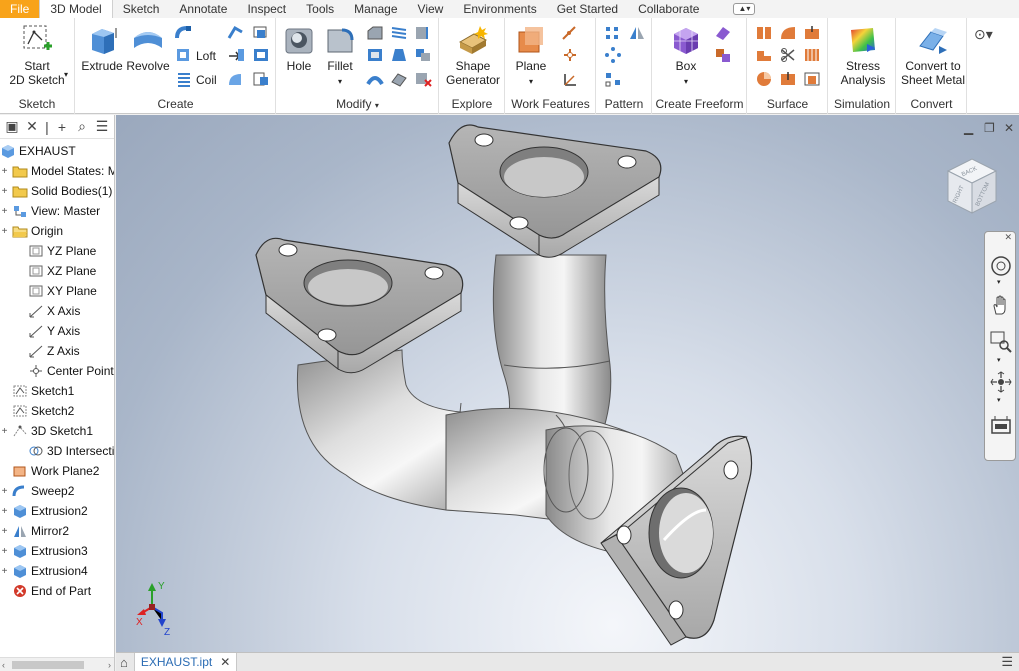  I want to click on work-axis-icon, so click(570, 33).